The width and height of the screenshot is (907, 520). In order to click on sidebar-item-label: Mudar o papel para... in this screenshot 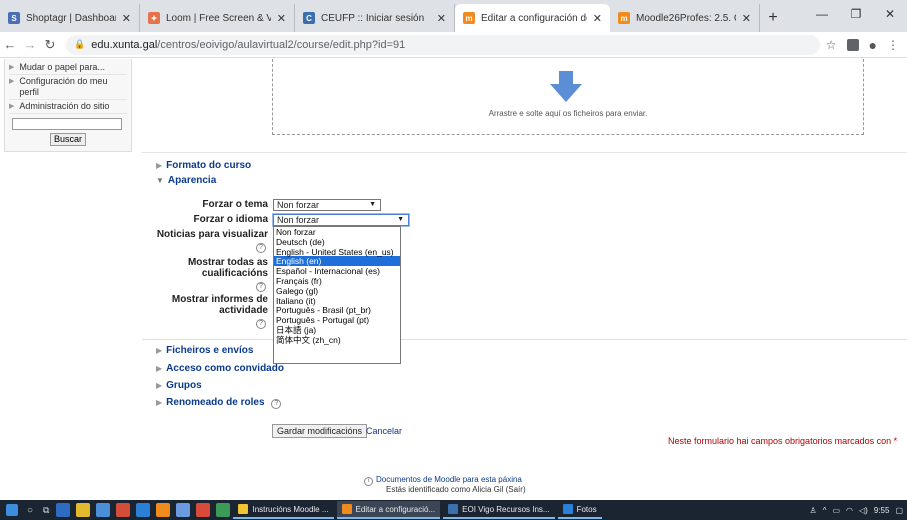, I will do `click(62, 67)`.